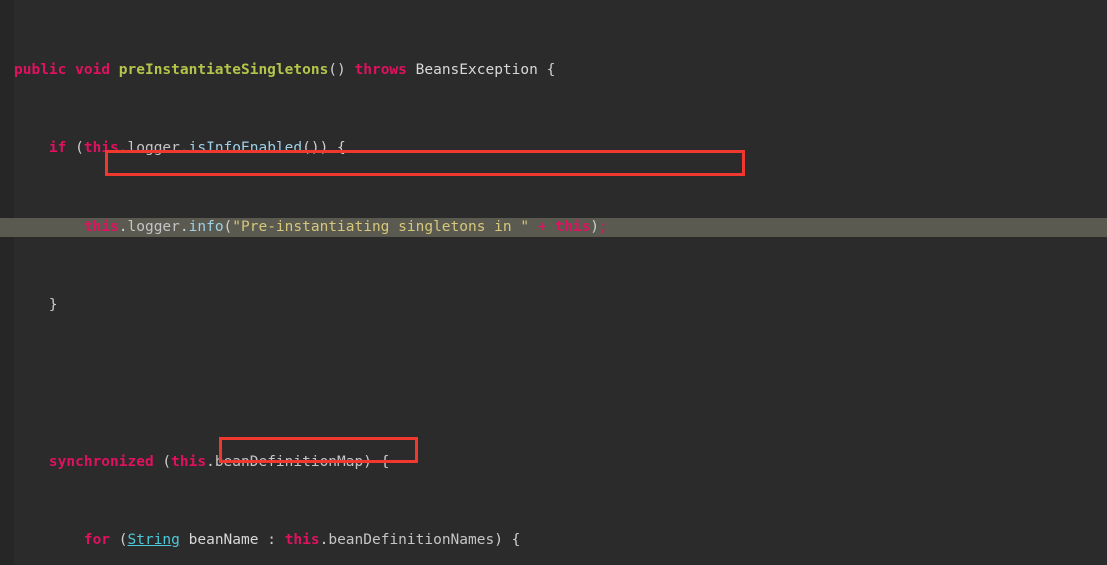 This screenshot has height=565, width=1107. What do you see at coordinates (553, 149) in the screenshot?
I see `code-line: if (this.logger.isInfoEnabled()) {` at bounding box center [553, 149].